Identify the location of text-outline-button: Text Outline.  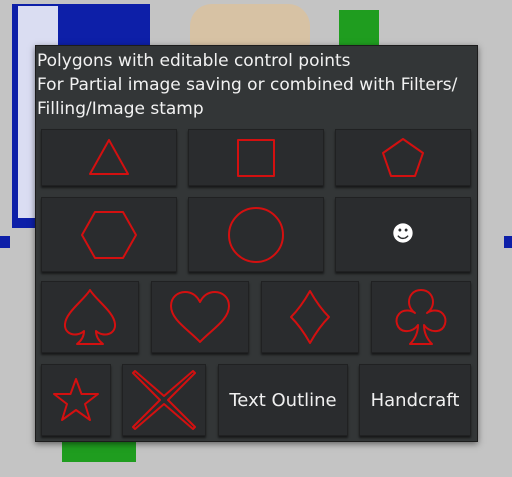
(283, 400).